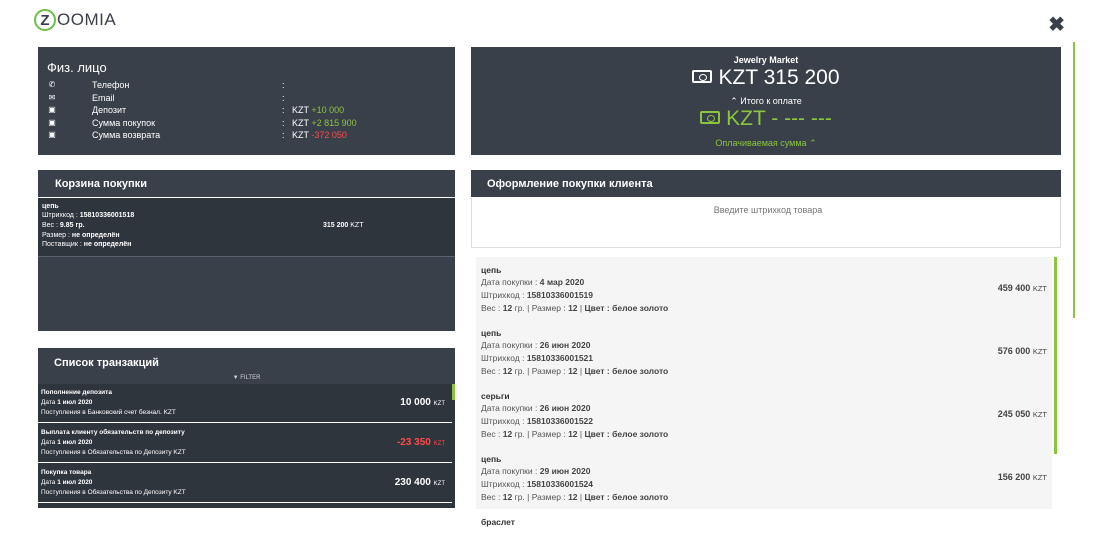  What do you see at coordinates (766, 60) in the screenshot?
I see `store-name: Jewelry Market` at bounding box center [766, 60].